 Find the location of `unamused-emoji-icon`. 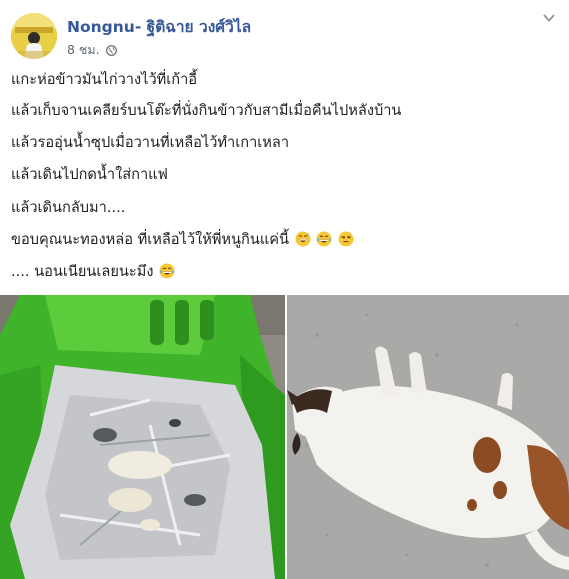

unamused-emoji-icon is located at coordinates (346, 239).